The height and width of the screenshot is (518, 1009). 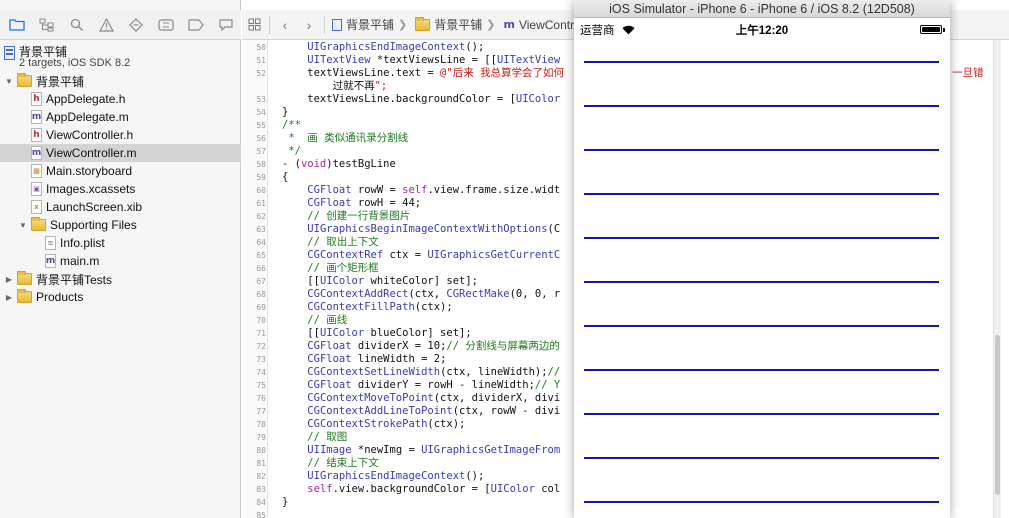 I want to click on line-number: 85, so click(x=261, y=514).